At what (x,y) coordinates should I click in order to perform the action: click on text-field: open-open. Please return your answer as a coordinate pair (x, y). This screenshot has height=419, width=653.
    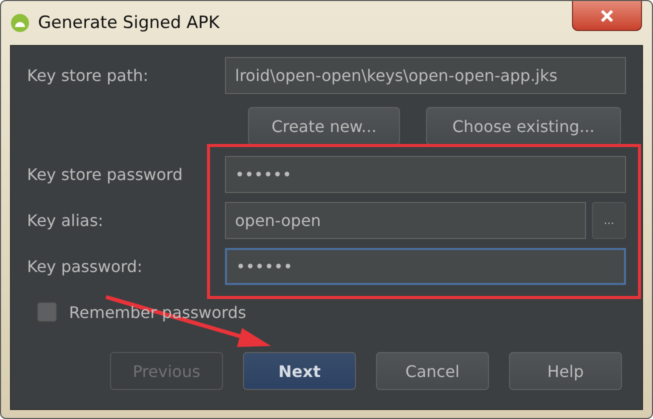
    Looking at the image, I should click on (405, 220).